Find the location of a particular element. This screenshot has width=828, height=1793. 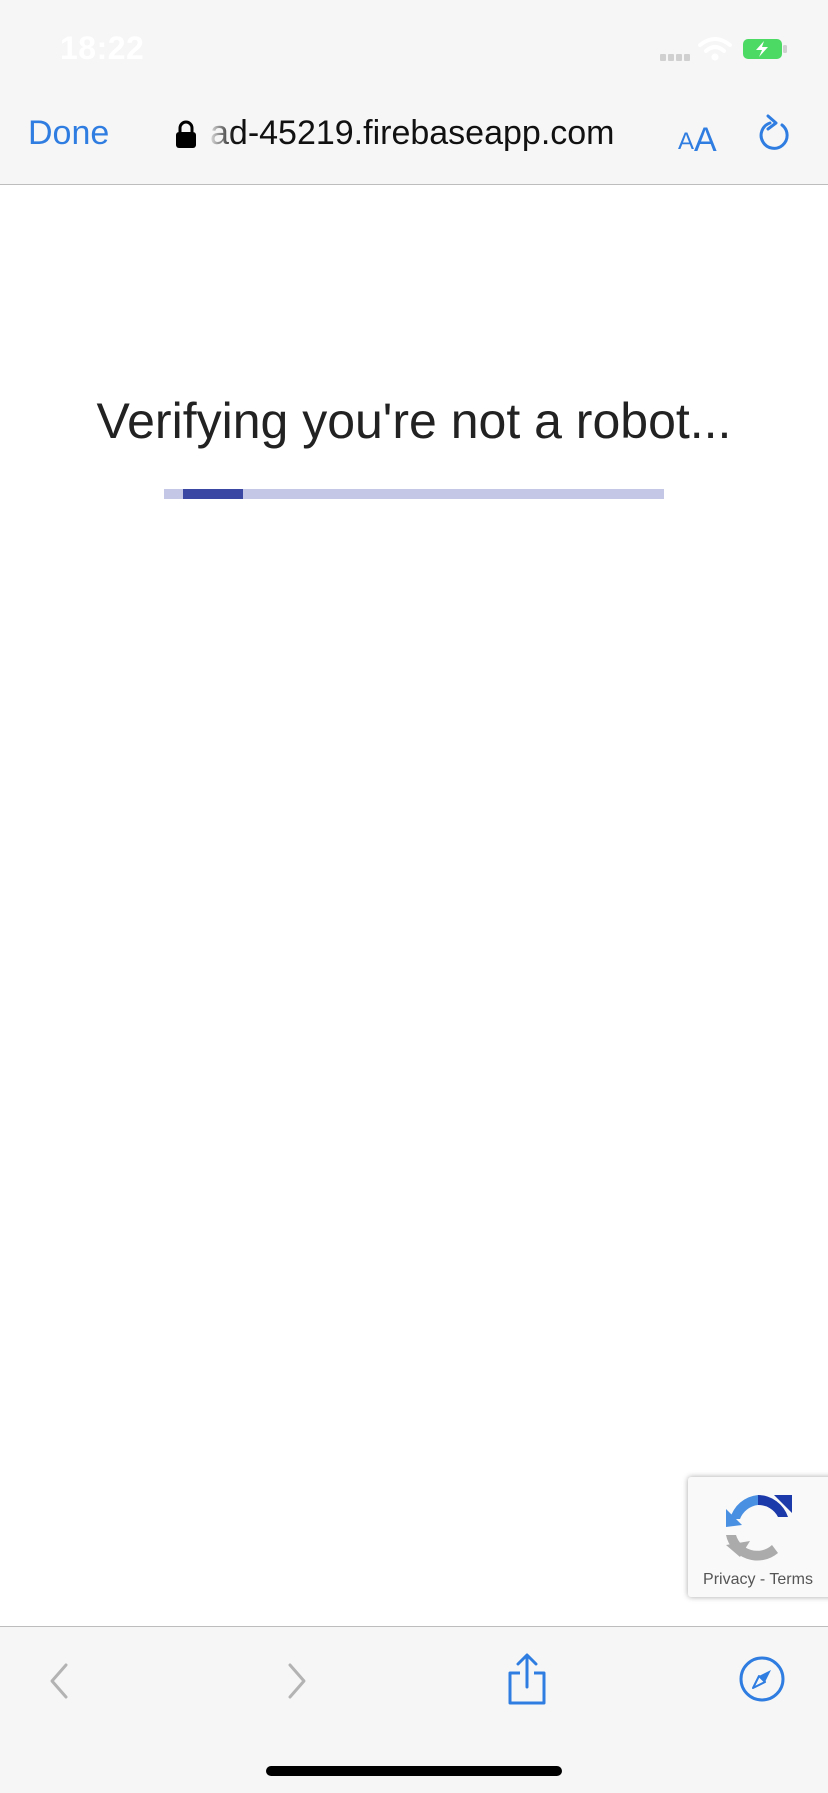

home-indicator is located at coordinates (414, 1771).